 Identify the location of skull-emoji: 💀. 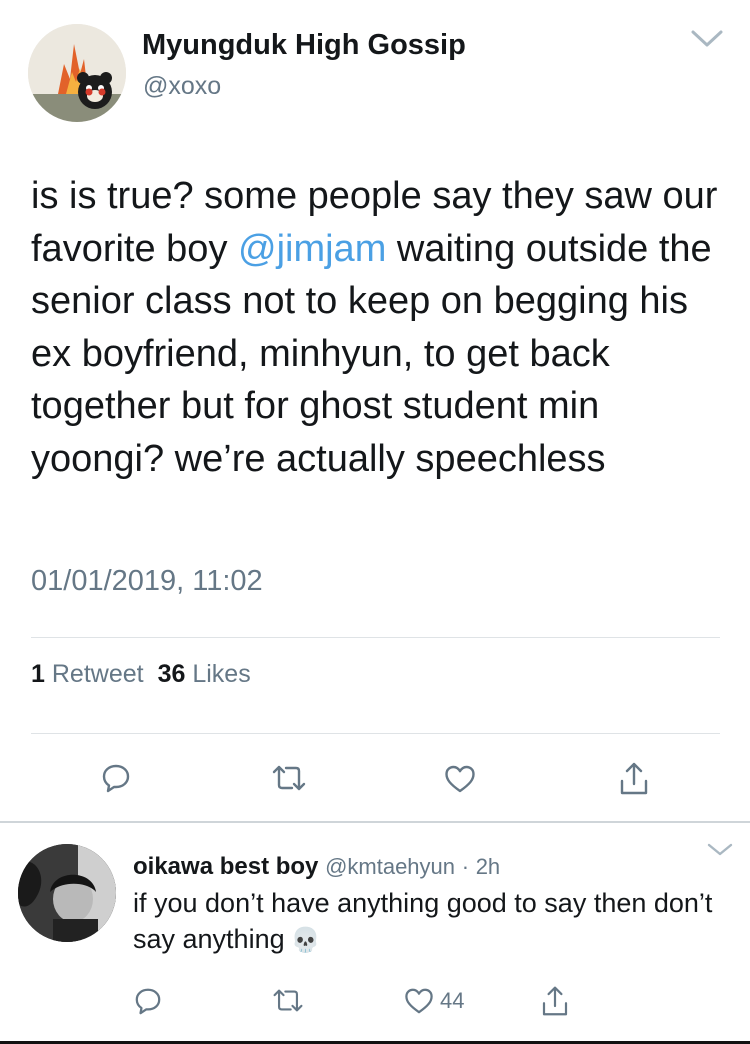
(305, 940).